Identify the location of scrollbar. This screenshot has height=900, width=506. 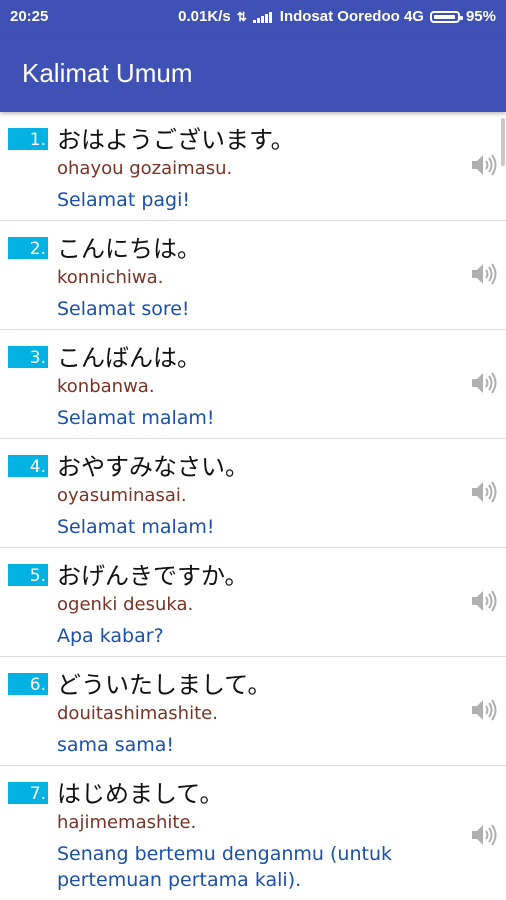
(503, 142).